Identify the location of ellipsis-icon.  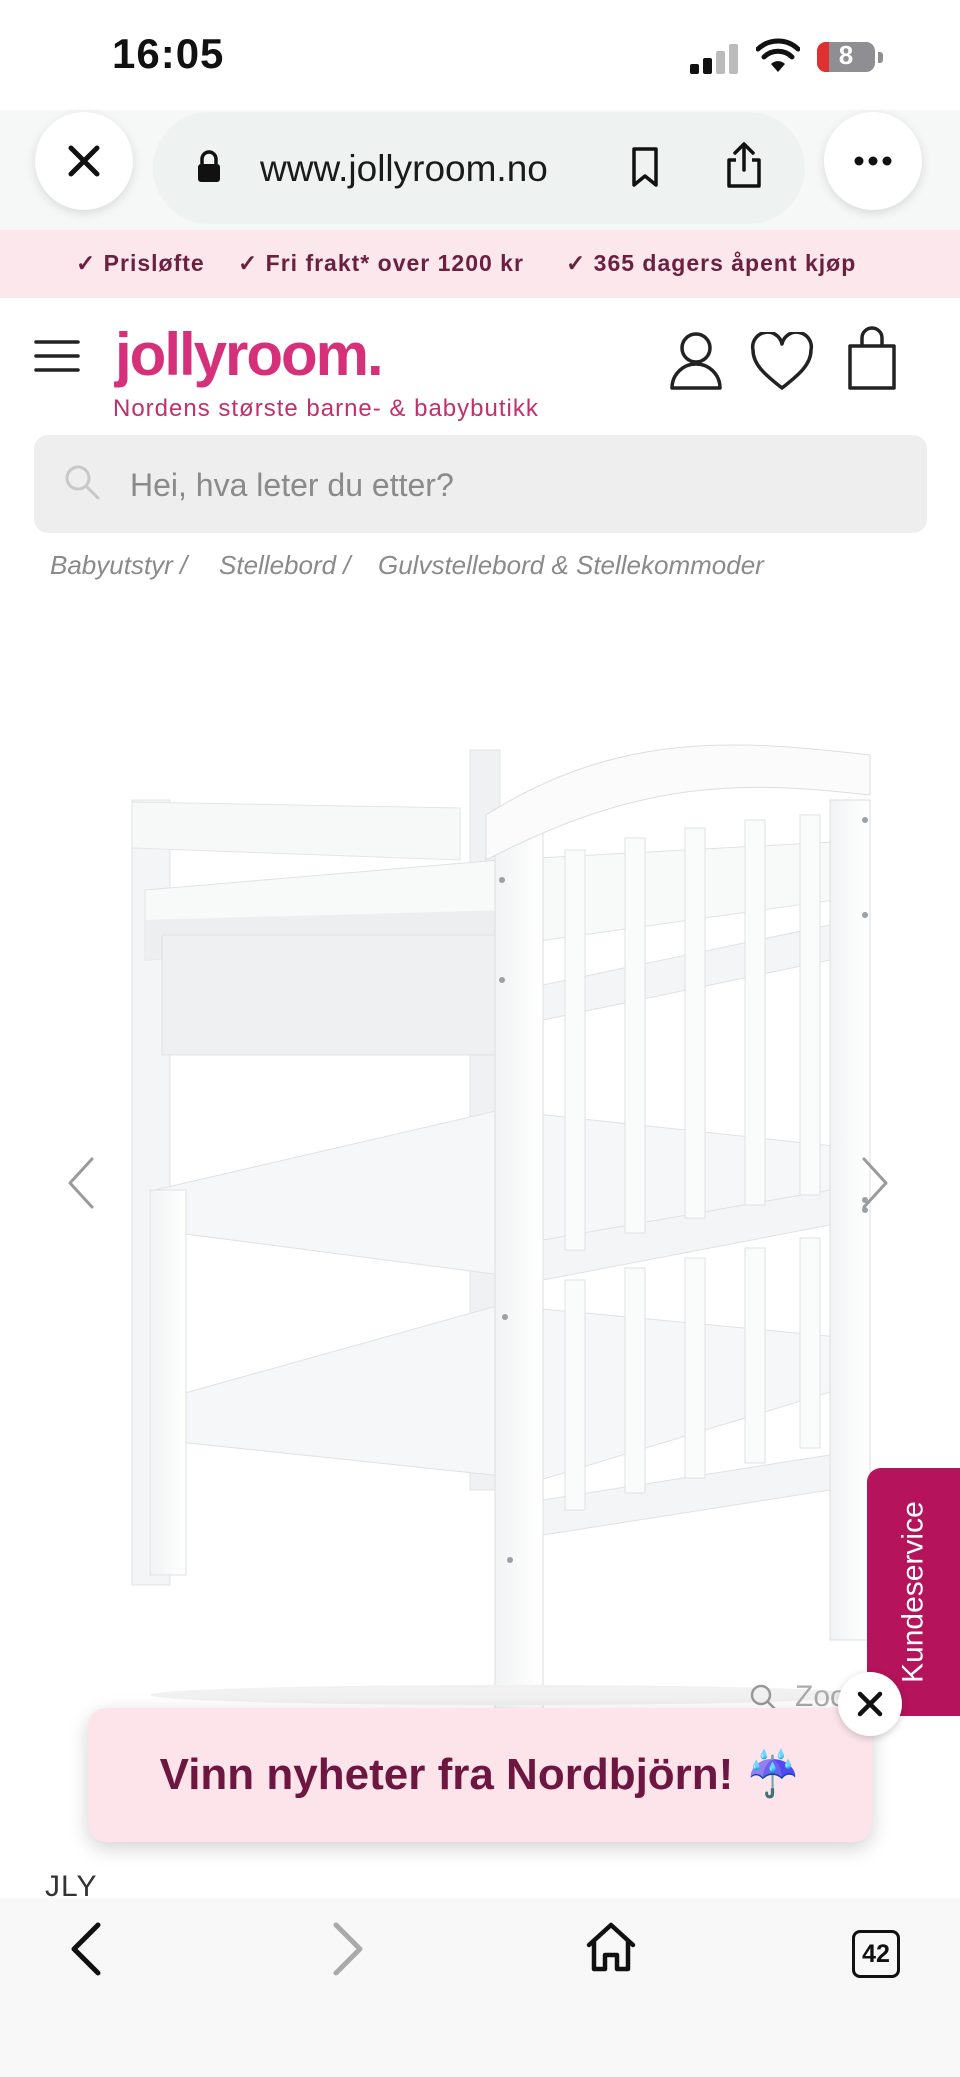
(873, 161).